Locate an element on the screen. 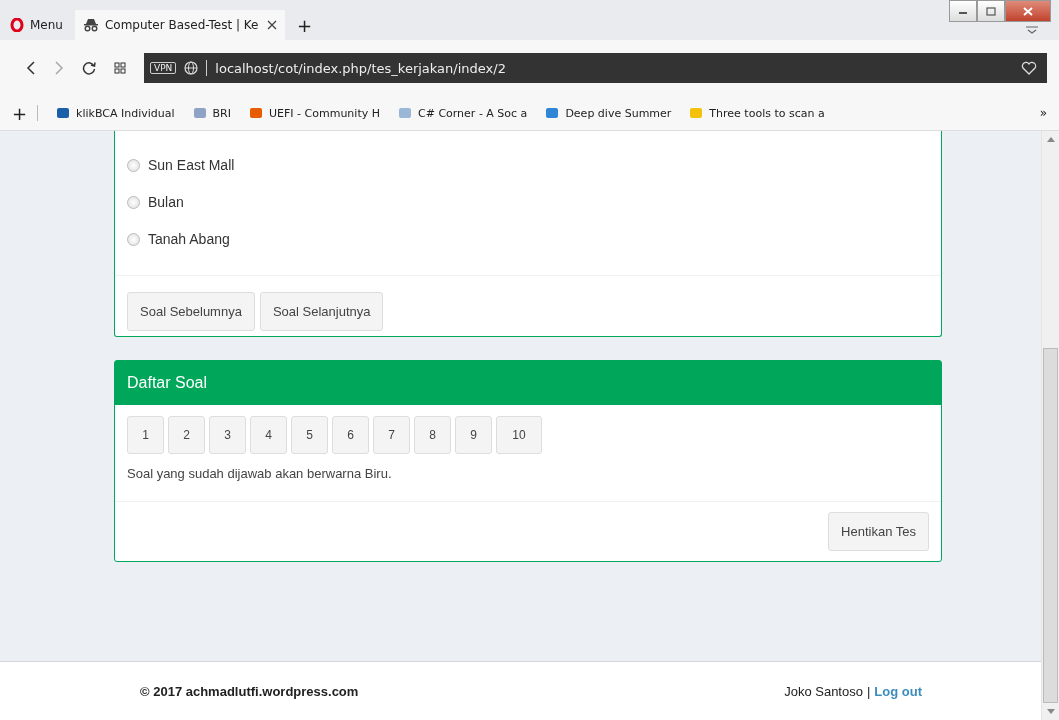 This screenshot has height=720, width=1059. grid-icon is located at coordinates (120, 68).